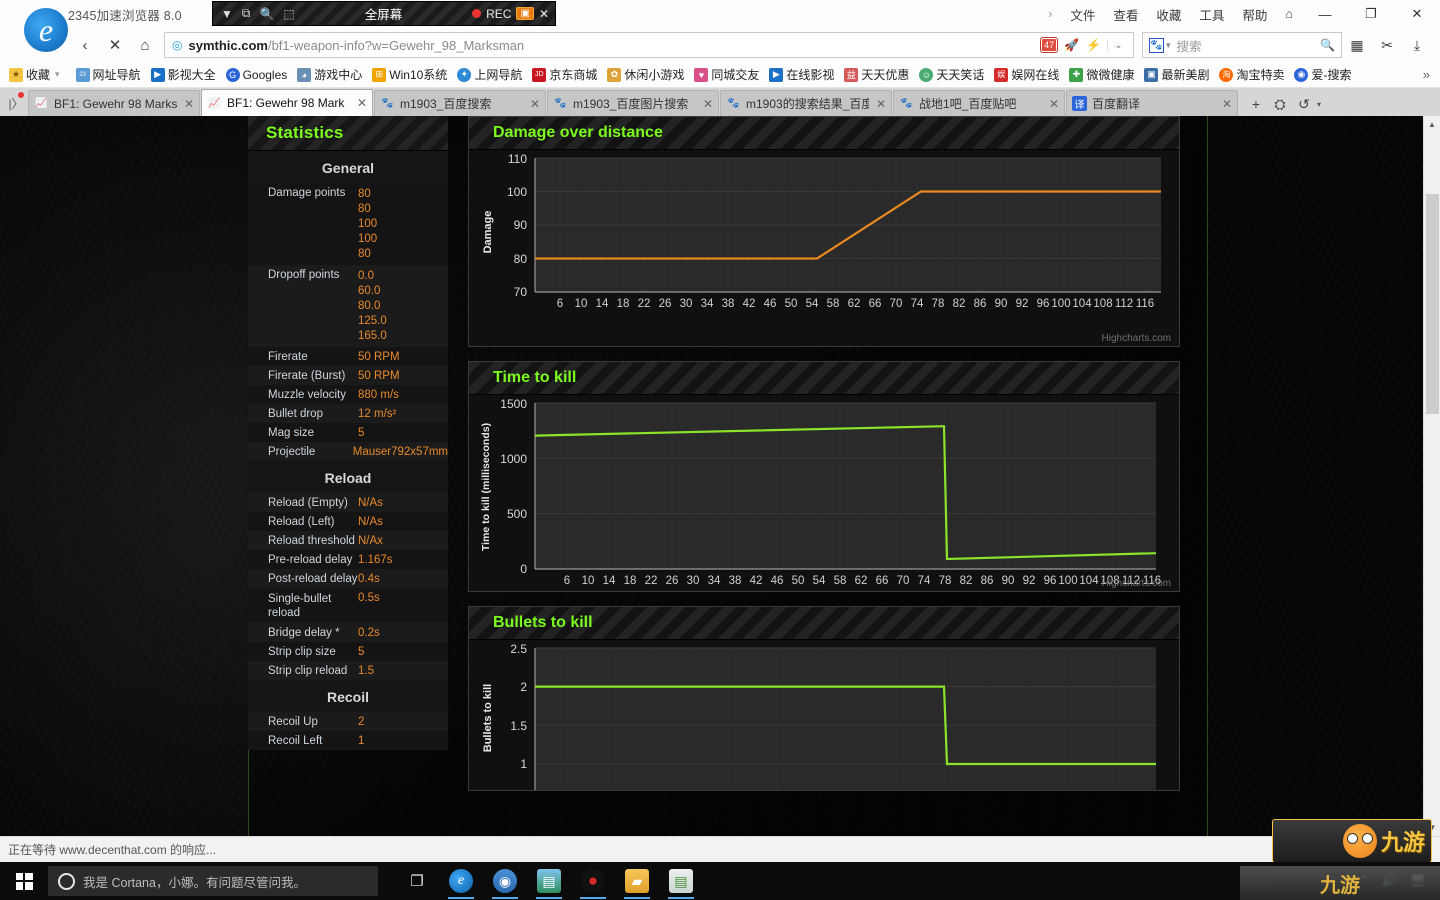  Describe the element at coordinates (1026, 75) in the screenshot. I see `bookmark-item: 娱娱网在线` at that location.